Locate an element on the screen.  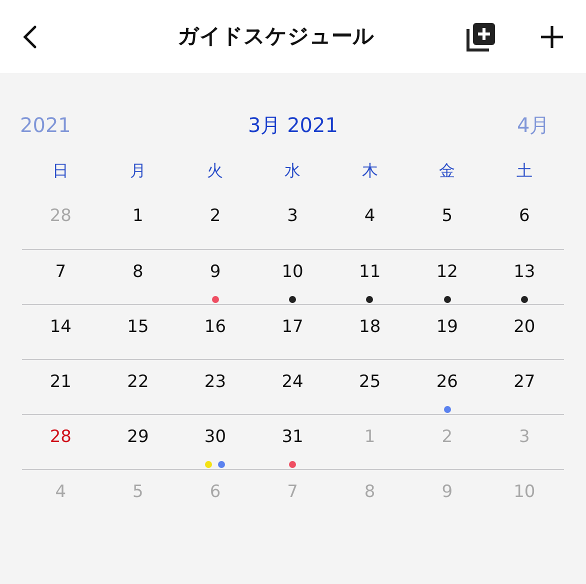
day-number: 26 is located at coordinates (447, 382).